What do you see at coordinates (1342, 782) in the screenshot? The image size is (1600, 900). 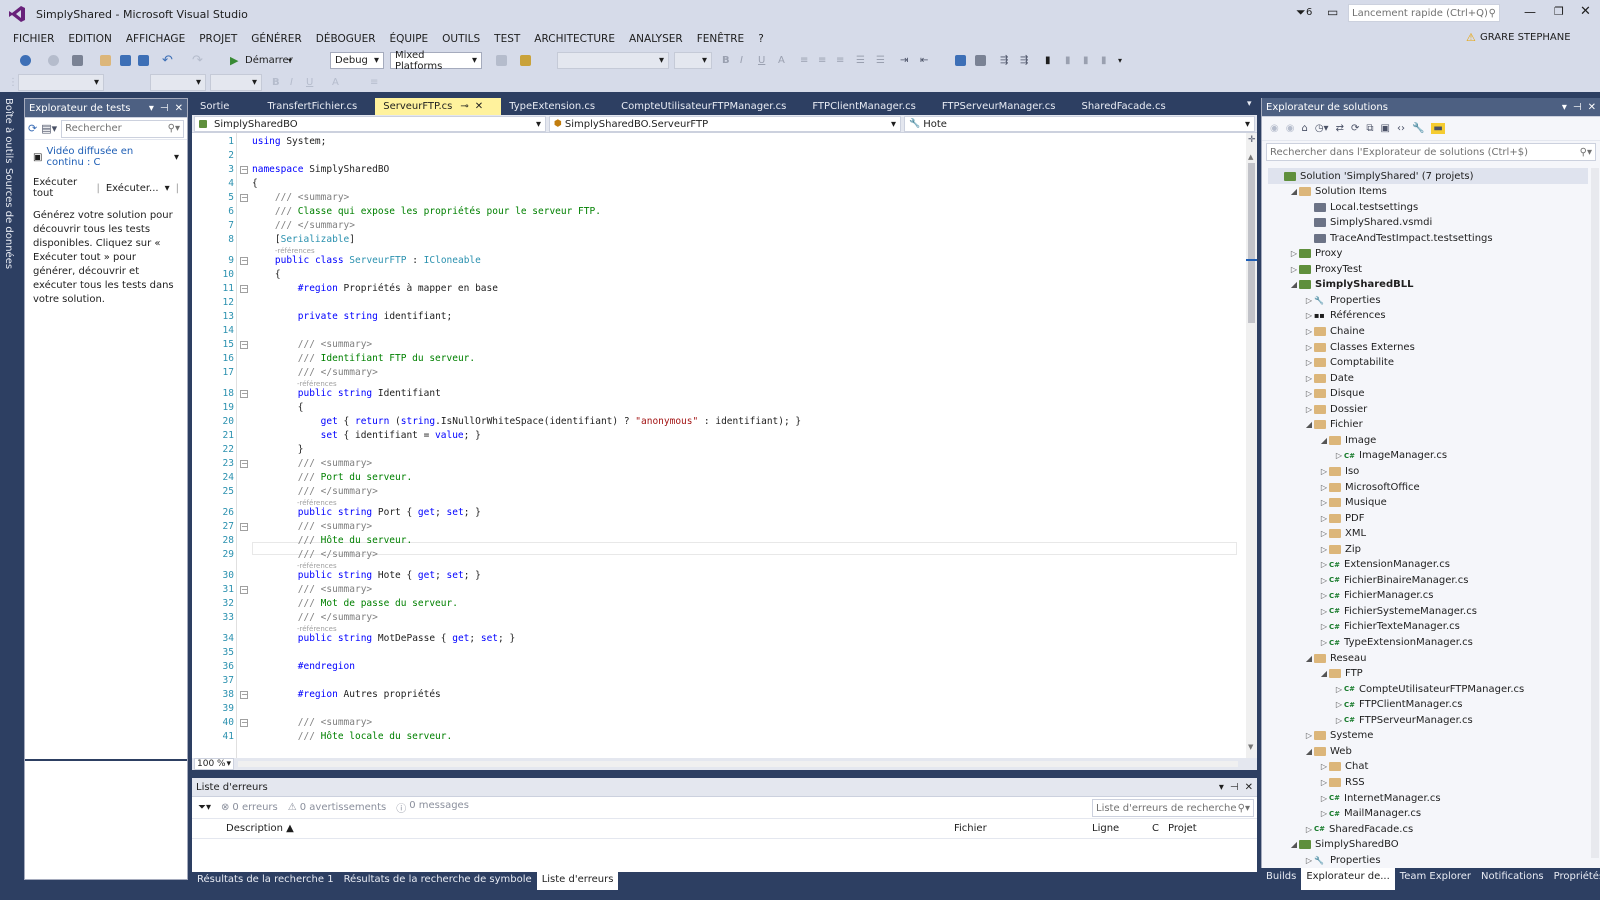 I see `tree-node: ▷ RSS` at bounding box center [1342, 782].